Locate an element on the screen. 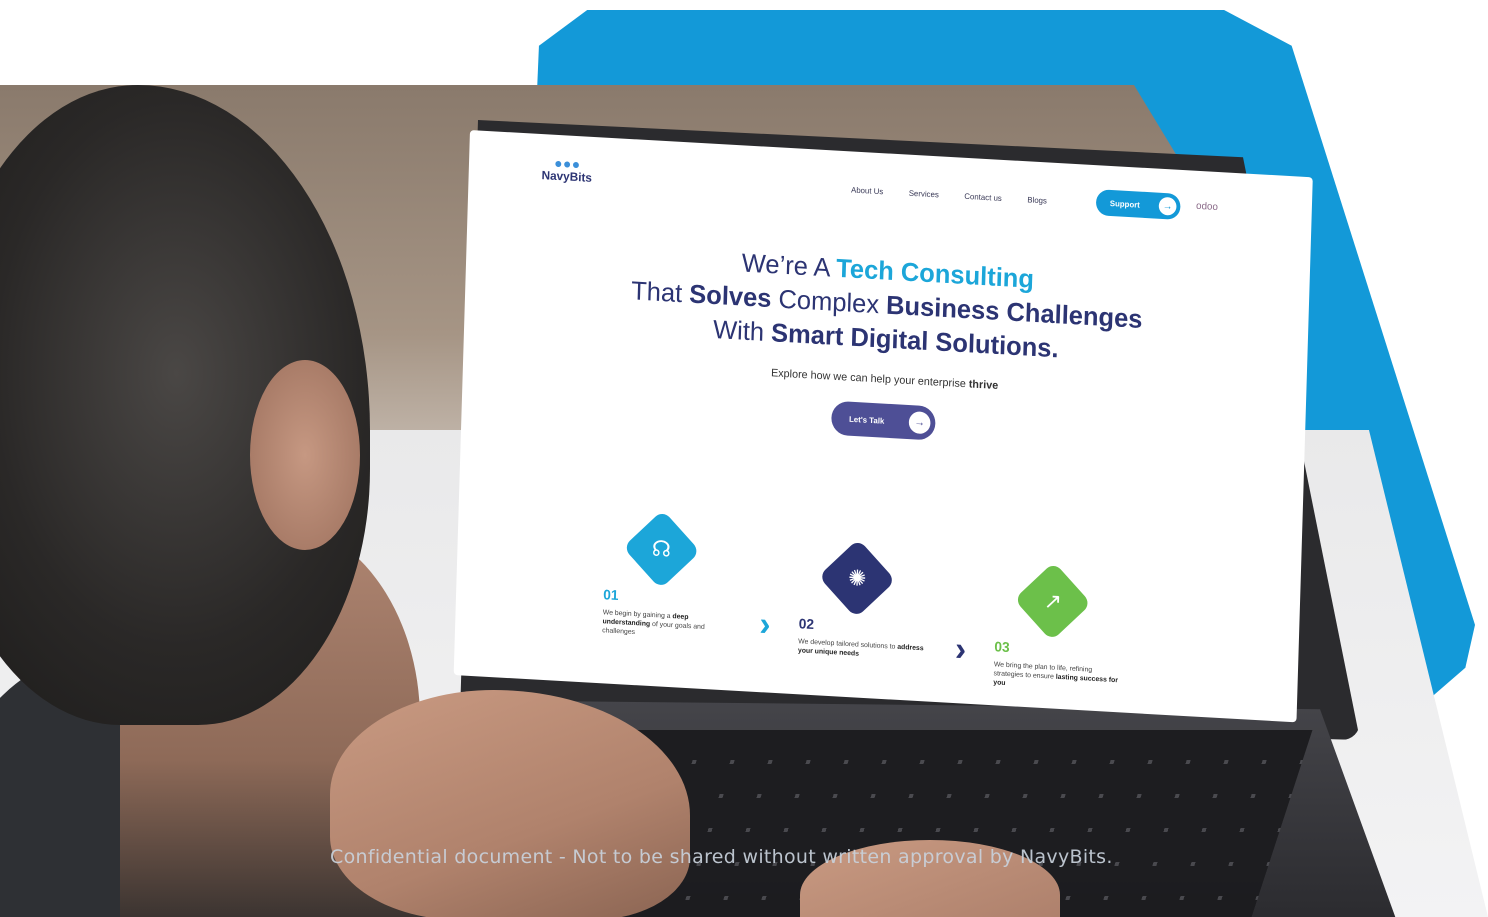 The width and height of the screenshot is (1488, 917). lets-talk-button: Let's Talk → is located at coordinates (883, 420).